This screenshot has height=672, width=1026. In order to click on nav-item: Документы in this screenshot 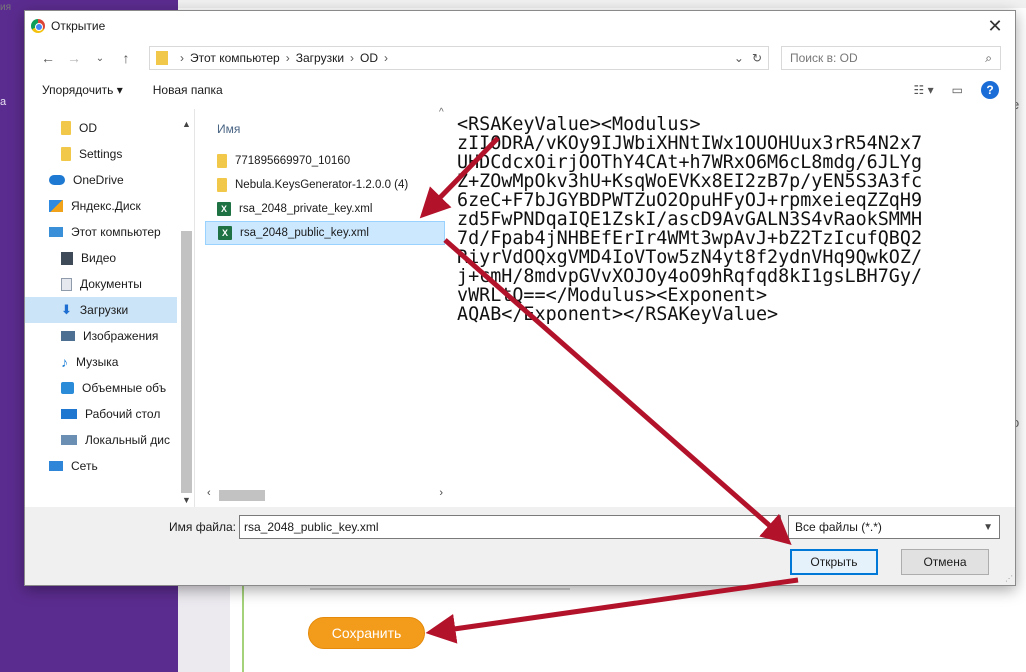, I will do `click(101, 284)`.